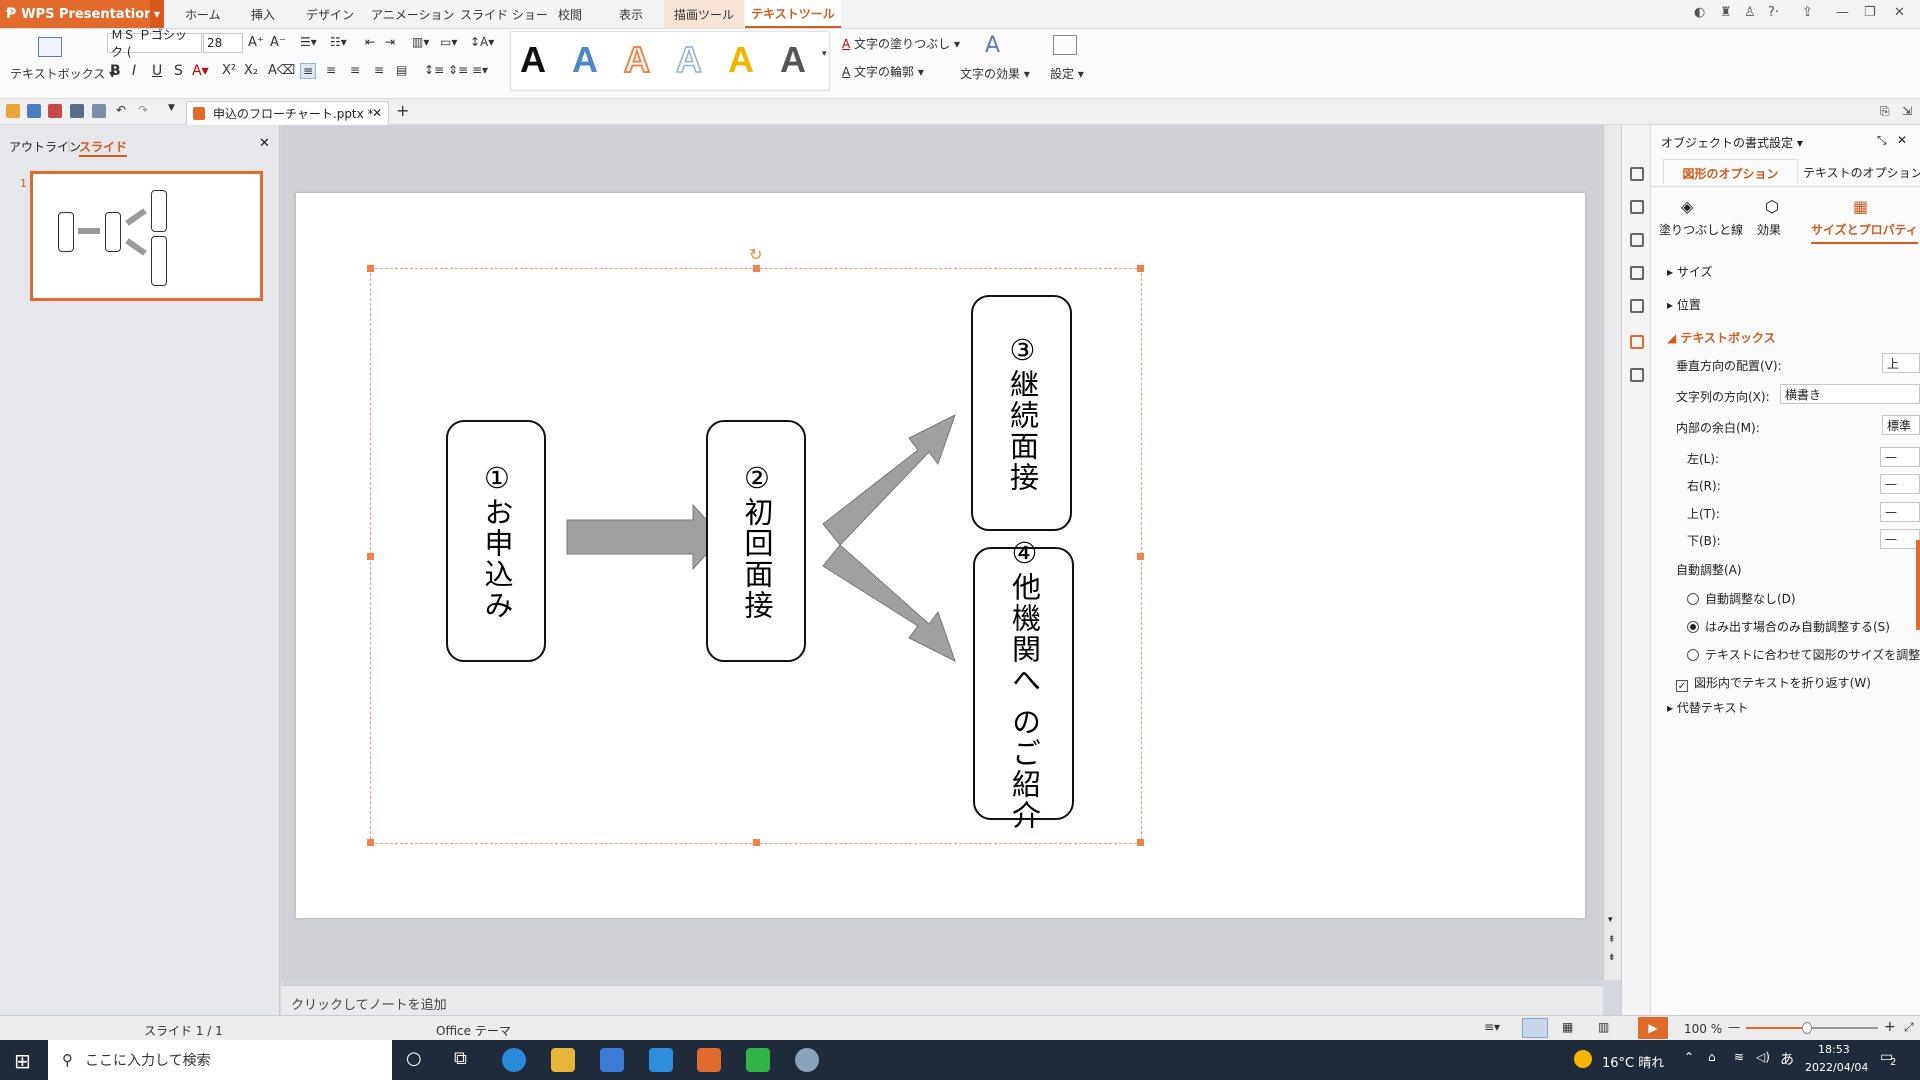 The image size is (1920, 1080). What do you see at coordinates (1899, 12) in the screenshot?
I see `close-icon: ✕` at bounding box center [1899, 12].